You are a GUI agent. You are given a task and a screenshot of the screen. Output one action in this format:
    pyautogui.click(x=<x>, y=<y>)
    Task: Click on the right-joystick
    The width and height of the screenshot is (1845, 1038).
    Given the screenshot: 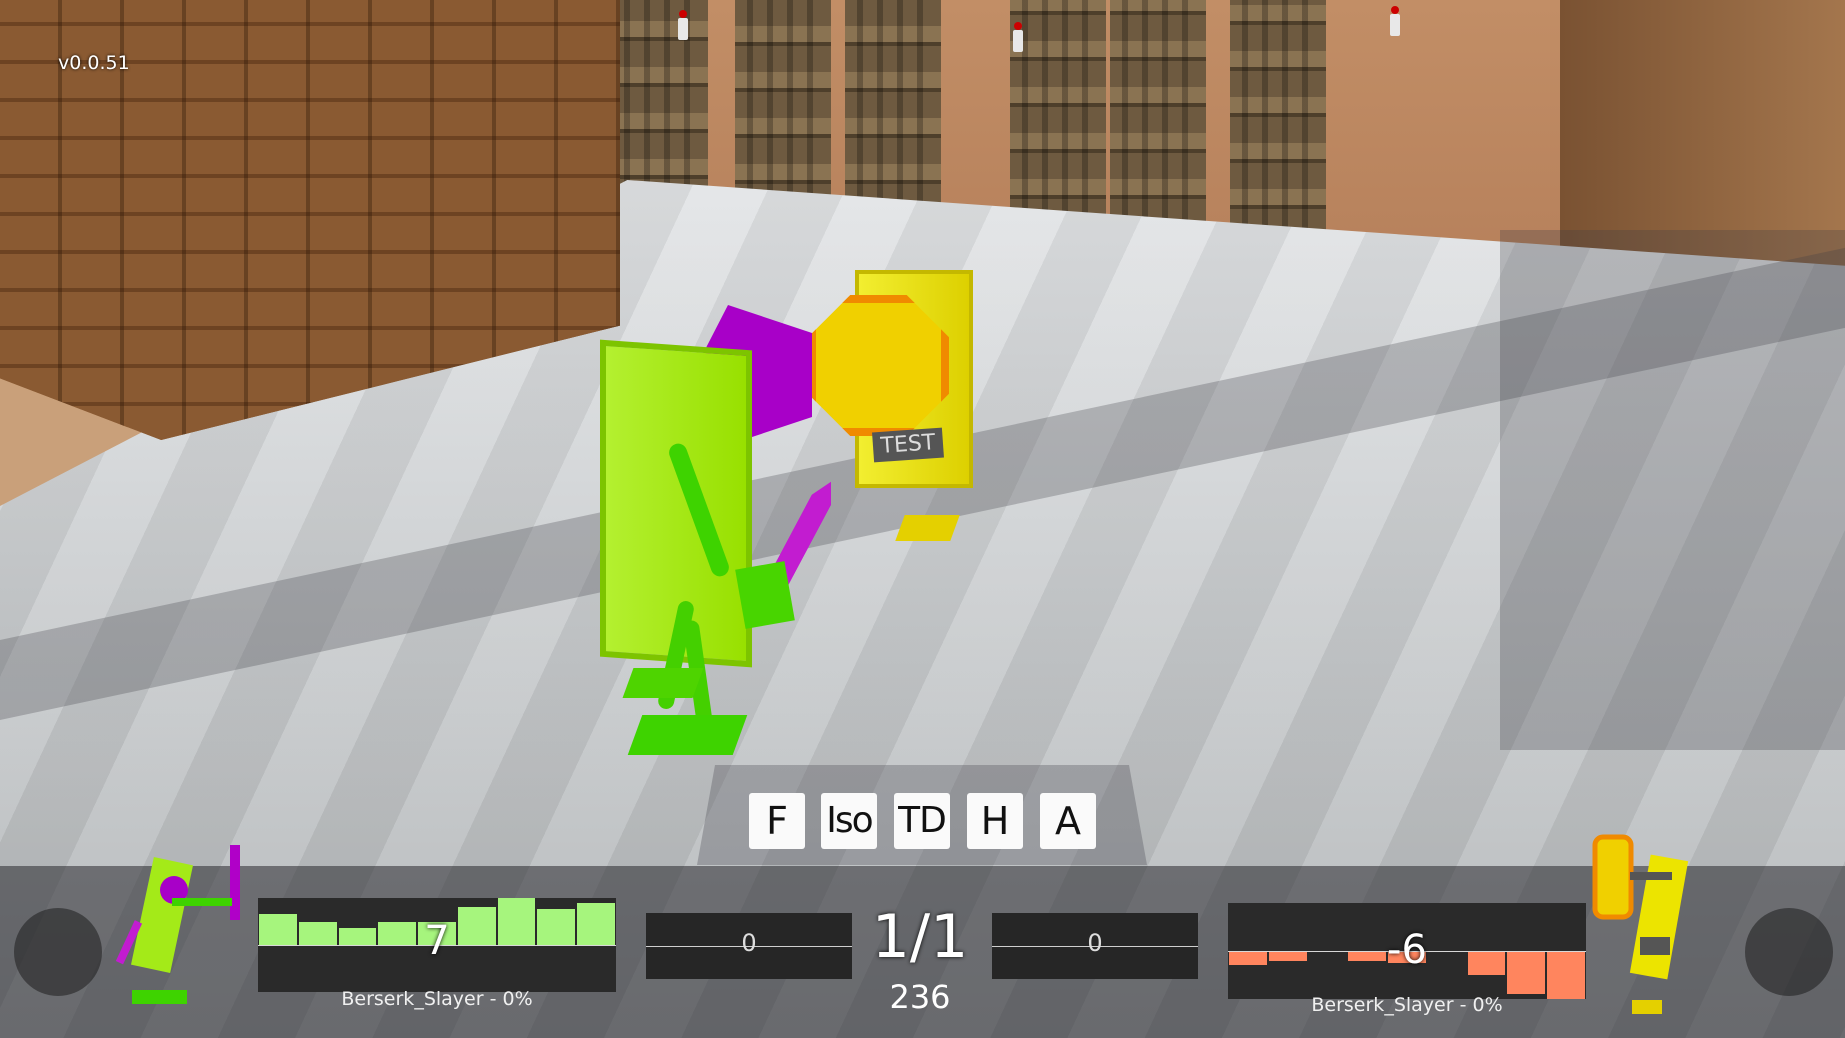 What is the action you would take?
    pyautogui.click(x=1789, y=952)
    